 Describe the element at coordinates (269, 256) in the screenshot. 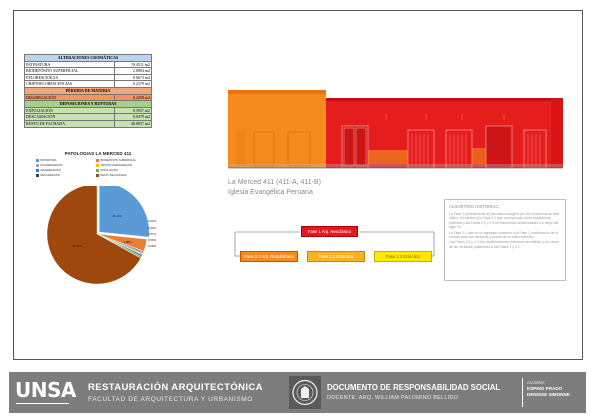

I see `phase-box-fase-2-1: Fase 2.1 Arq. Republicana` at that location.